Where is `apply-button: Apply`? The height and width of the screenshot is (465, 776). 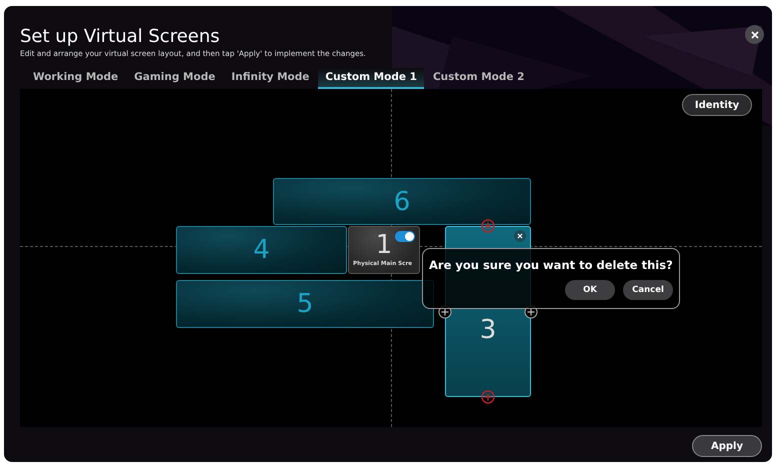 apply-button: Apply is located at coordinates (727, 446).